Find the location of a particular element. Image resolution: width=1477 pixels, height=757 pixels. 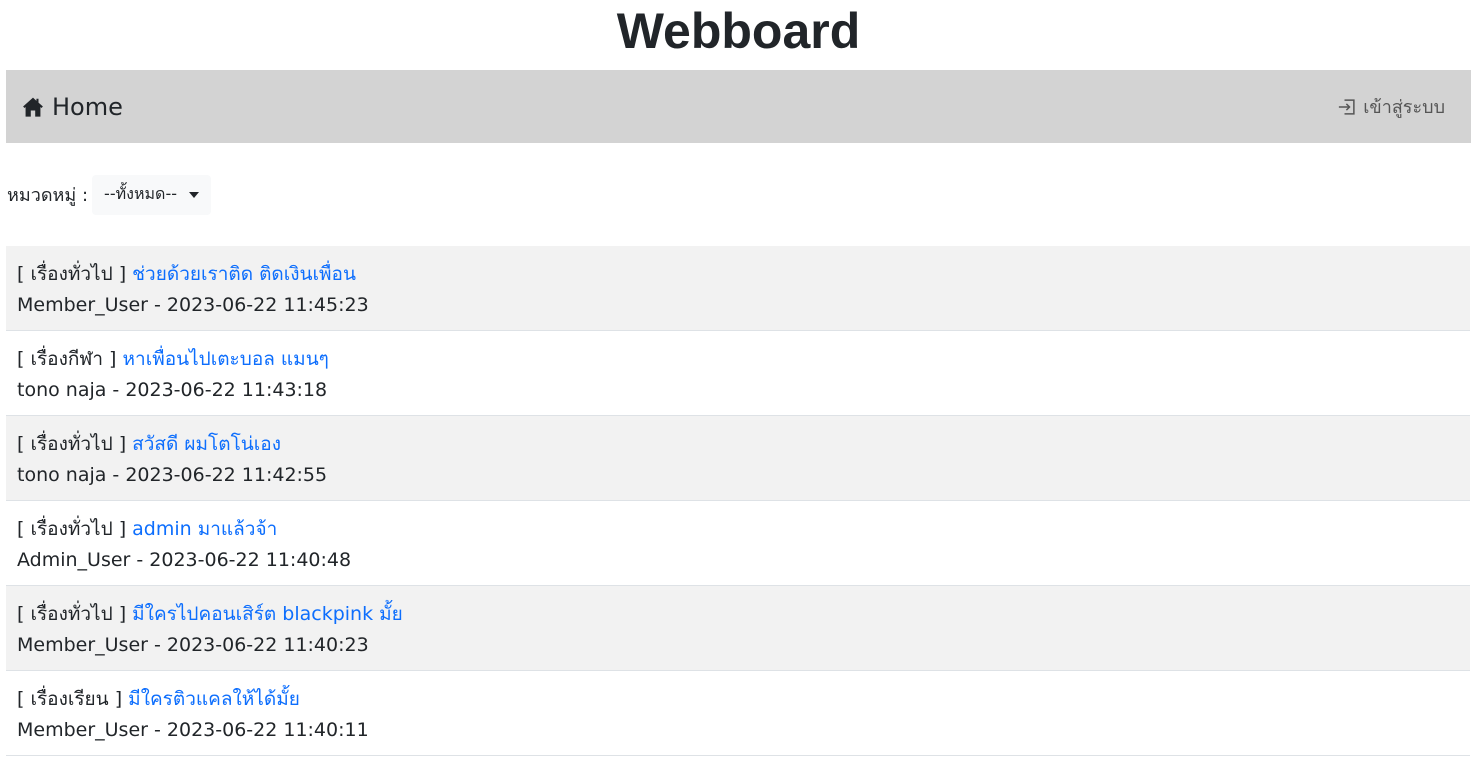

topic-category: [ เรื่องกีฬา ] is located at coordinates (67, 359).